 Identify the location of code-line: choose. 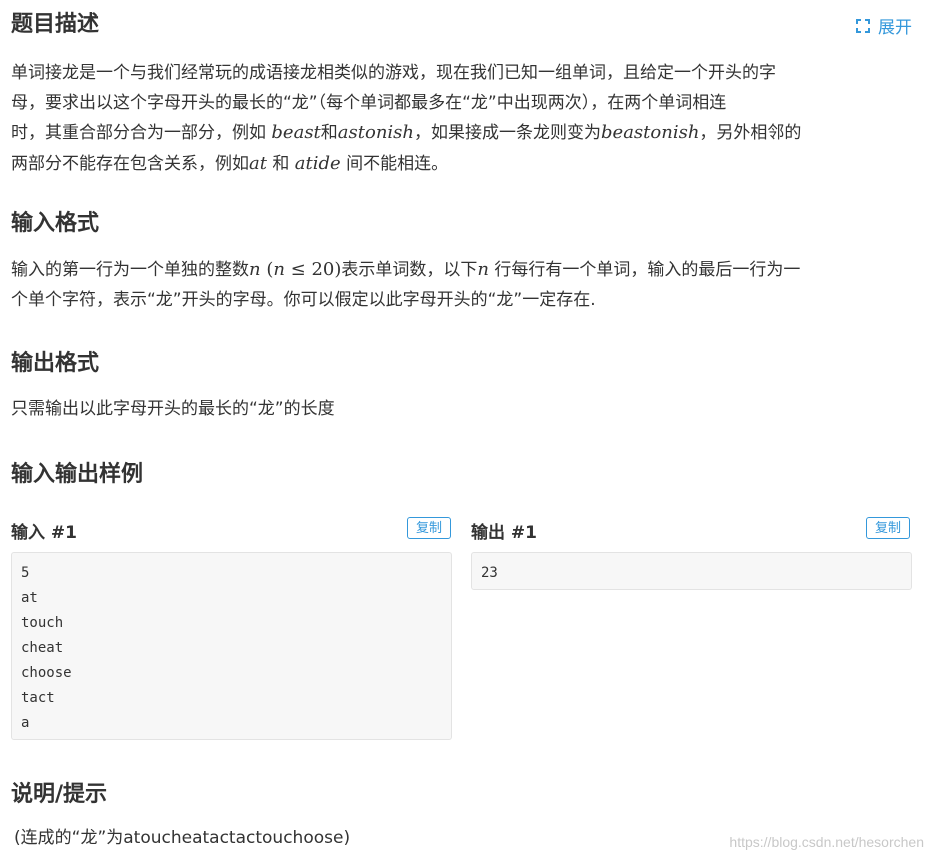
(46, 673).